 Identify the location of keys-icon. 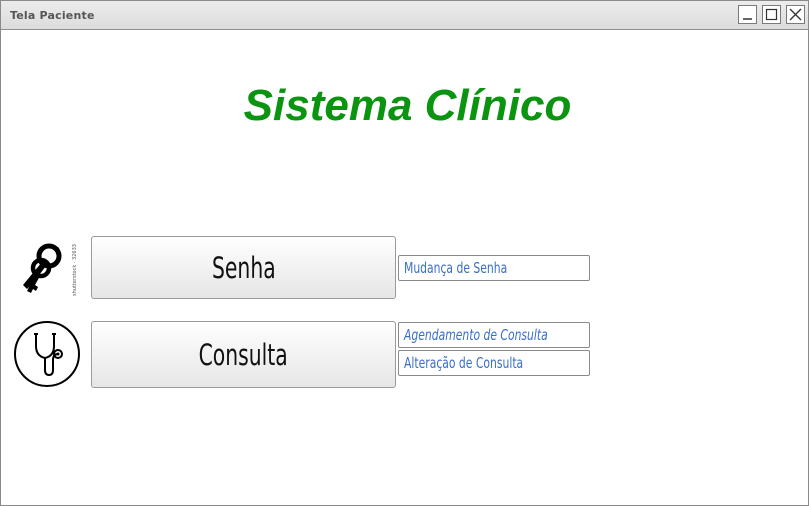
(42, 268).